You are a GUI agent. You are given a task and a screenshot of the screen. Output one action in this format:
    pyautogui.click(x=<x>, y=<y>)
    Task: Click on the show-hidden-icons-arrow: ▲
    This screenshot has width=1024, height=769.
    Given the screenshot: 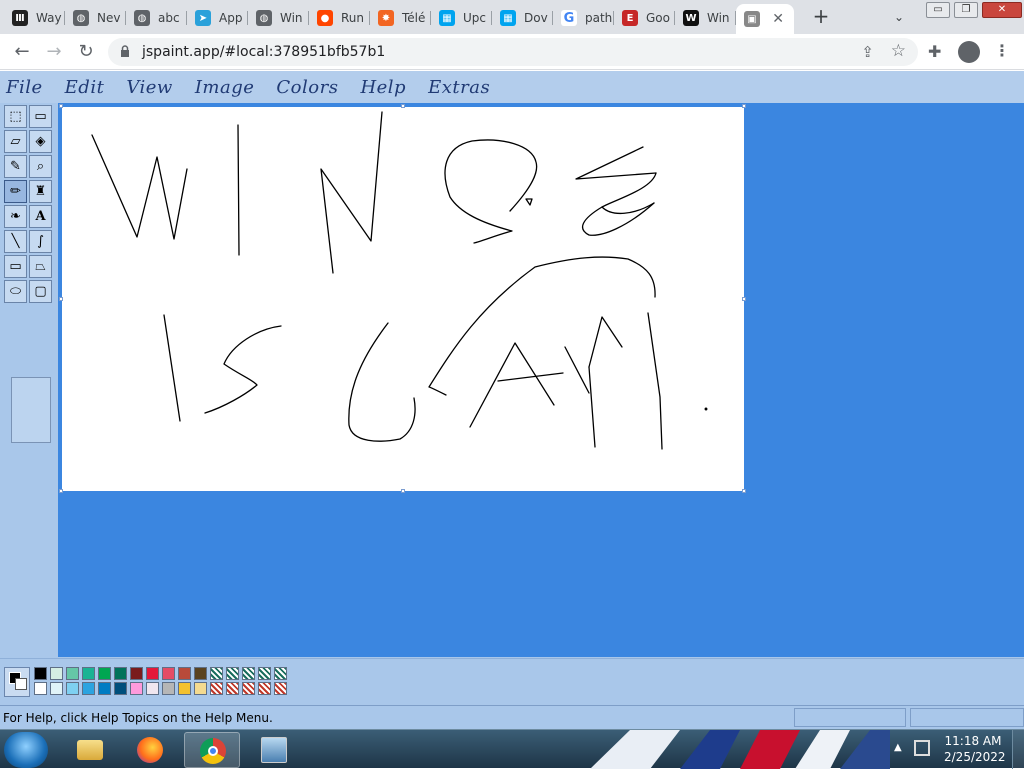 What is the action you would take?
    pyautogui.click(x=898, y=747)
    